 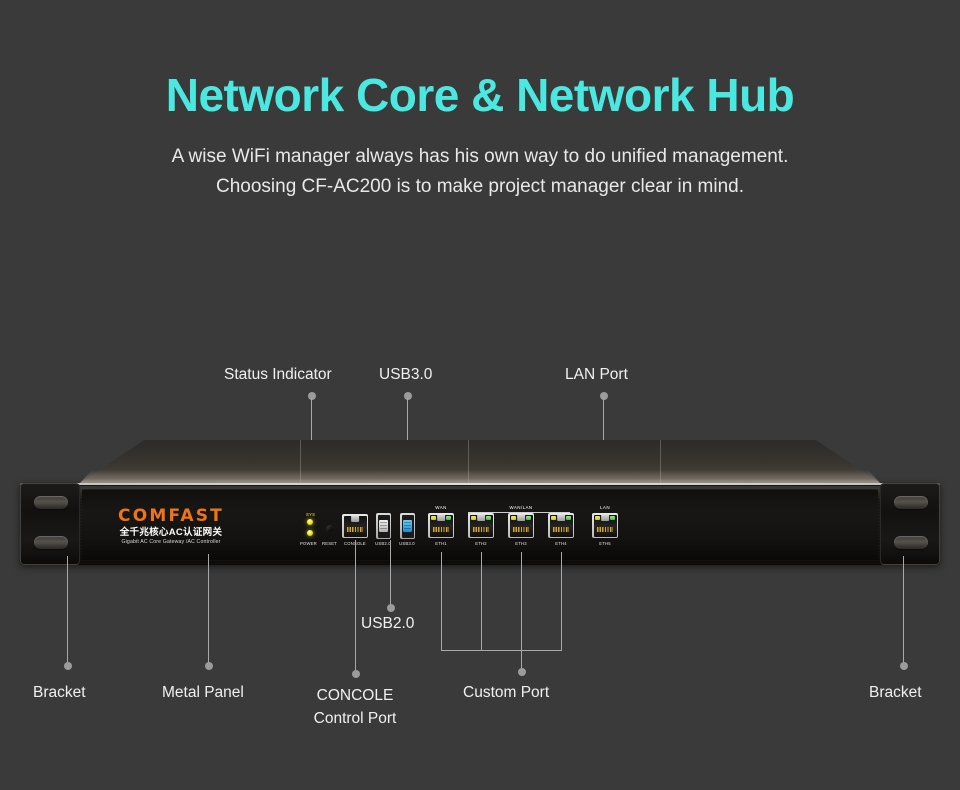 What do you see at coordinates (312, 396) in the screenshot?
I see `leader-dot-status-indicator` at bounding box center [312, 396].